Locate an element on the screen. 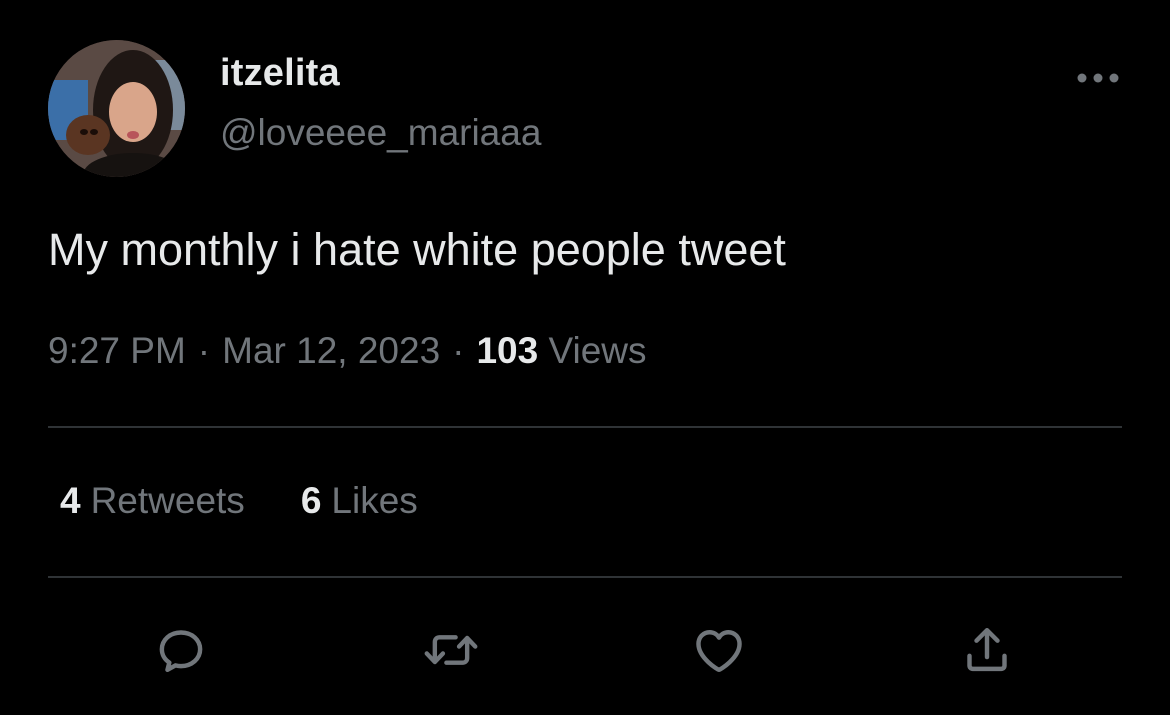 This screenshot has width=1170, height=715. avatar is located at coordinates (116, 108).